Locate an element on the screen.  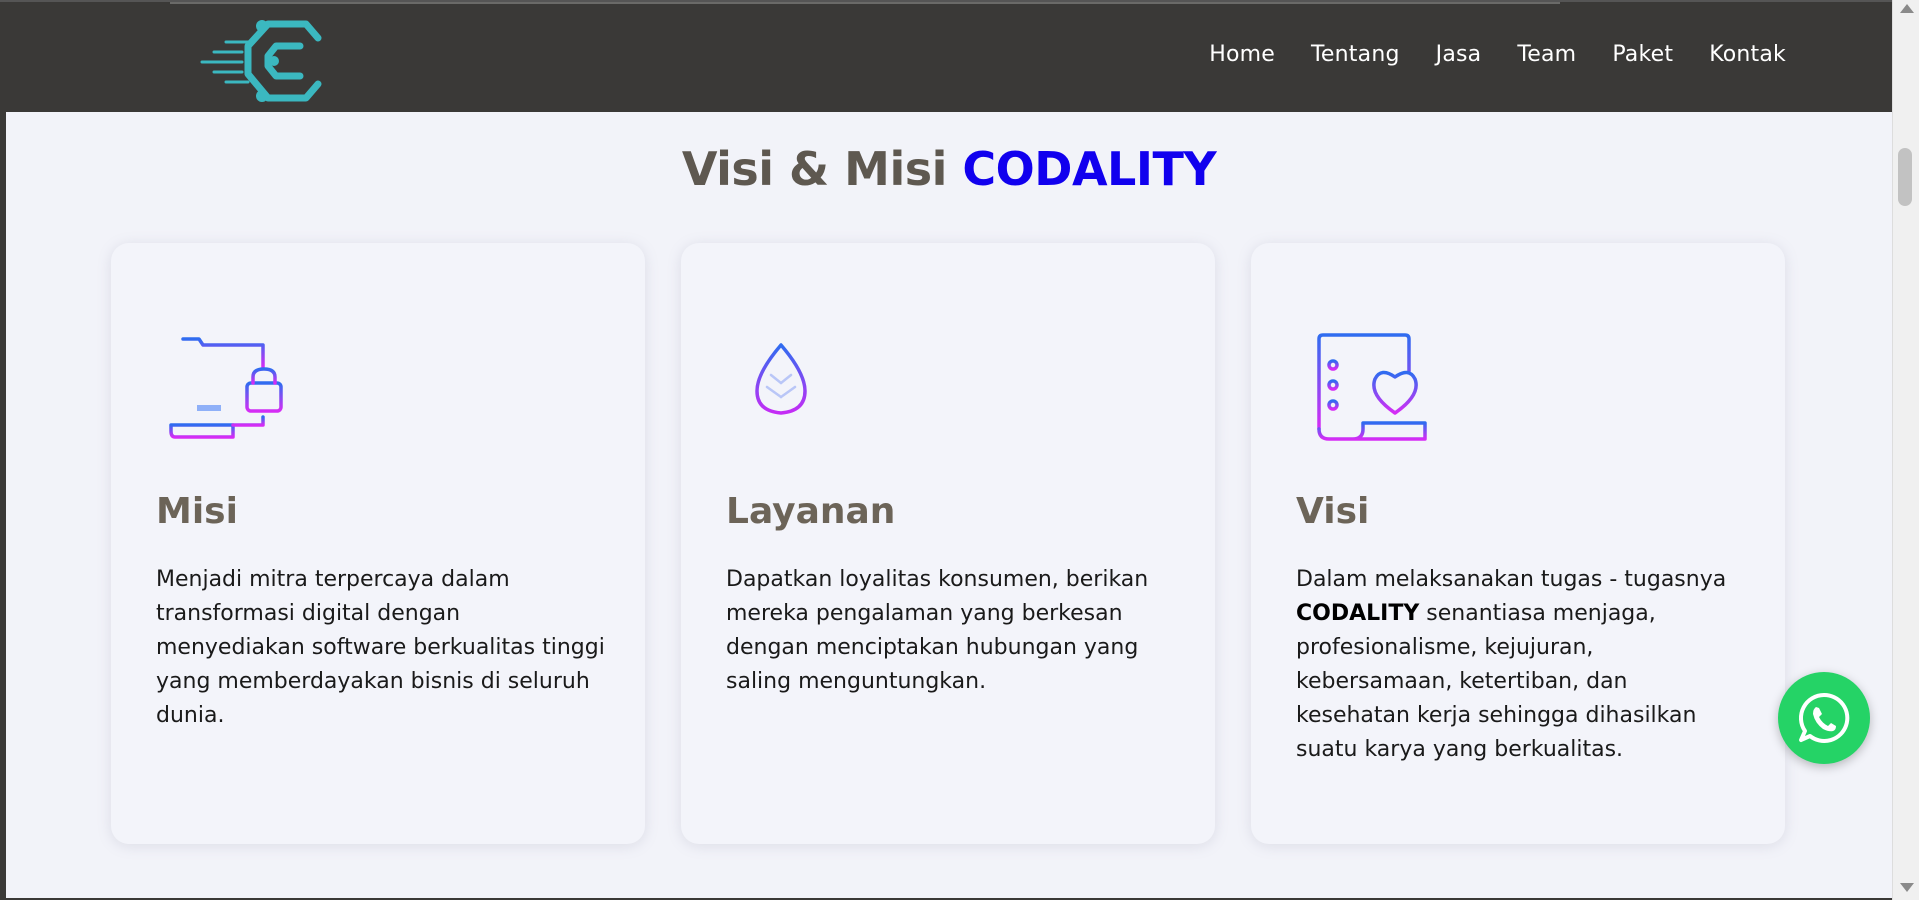
codality-logo is located at coordinates (269, 61).